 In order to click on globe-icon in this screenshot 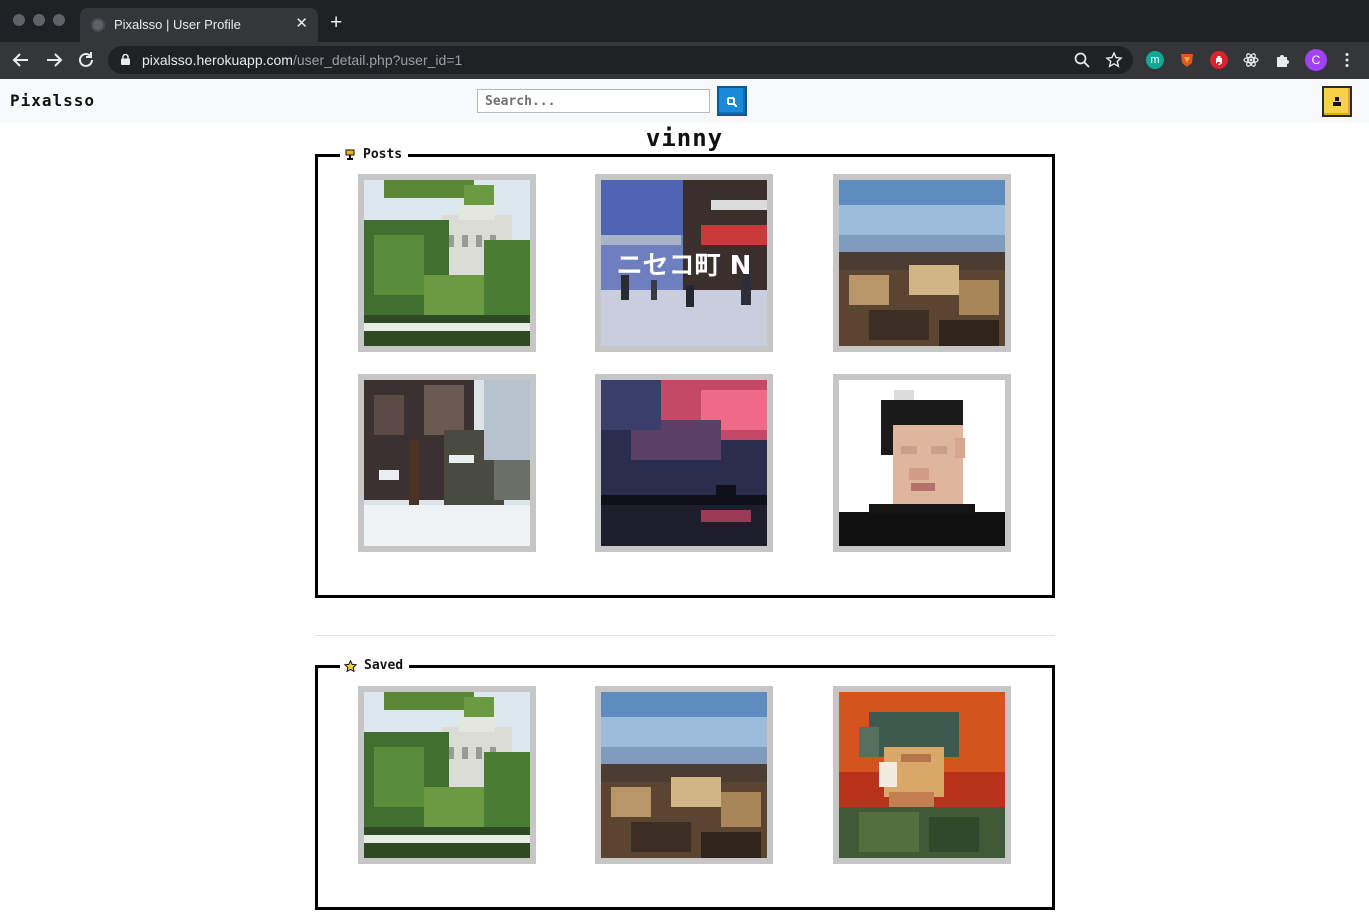, I will do `click(98, 25)`.